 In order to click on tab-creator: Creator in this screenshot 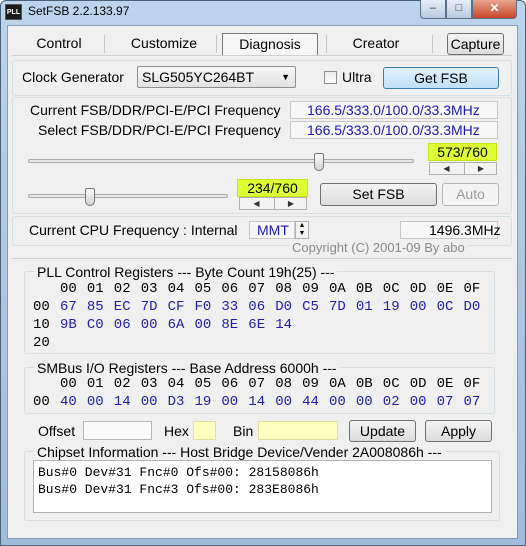, I will do `click(376, 44)`.